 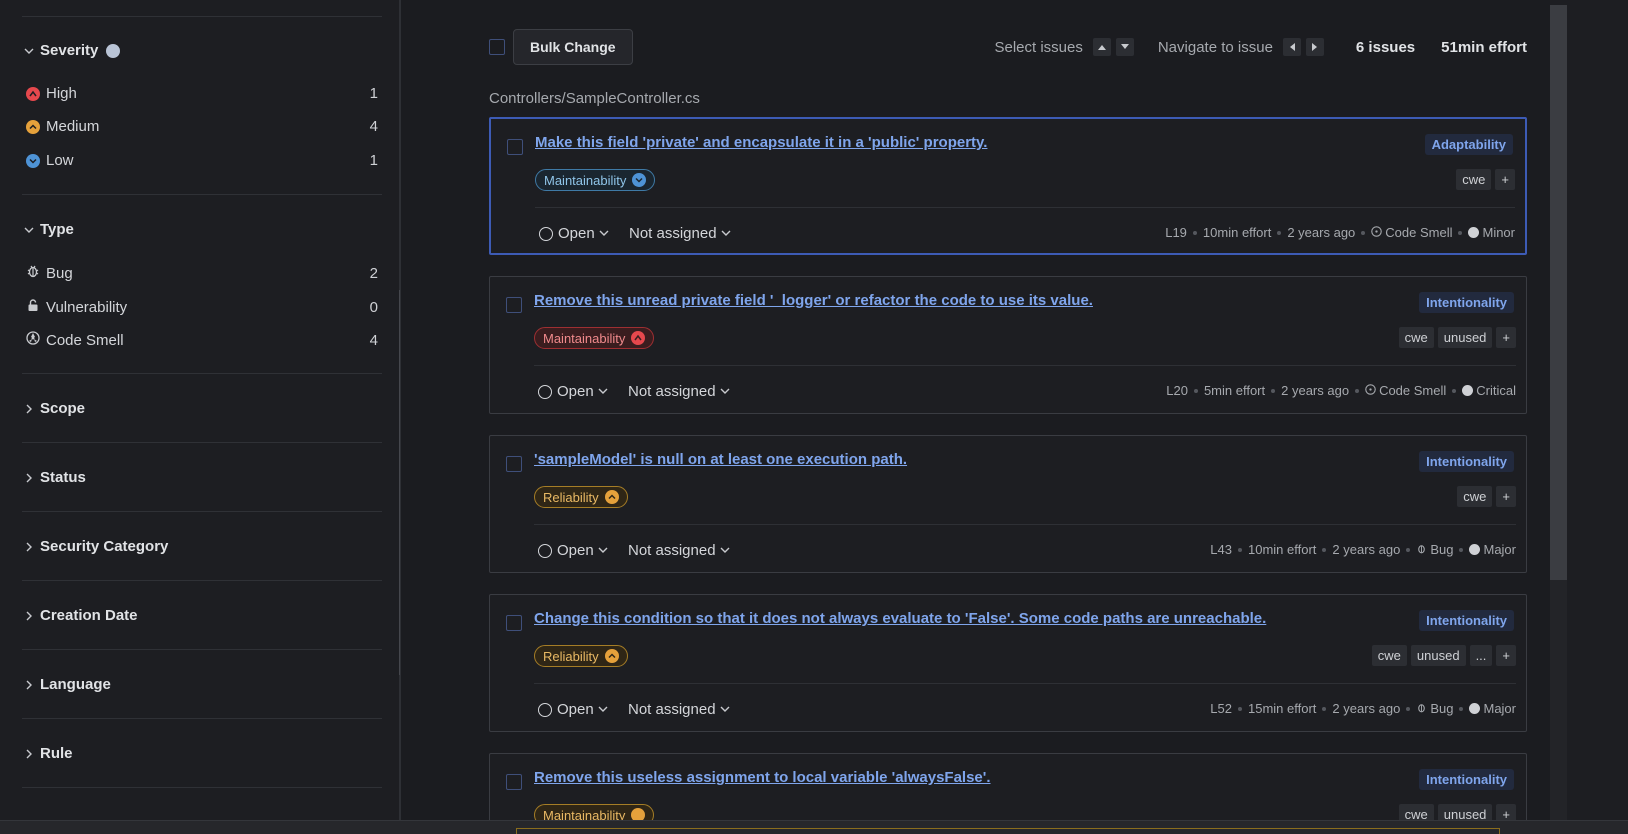 What do you see at coordinates (202, 160) in the screenshot?
I see `facet-item-severity-low: Low 1` at bounding box center [202, 160].